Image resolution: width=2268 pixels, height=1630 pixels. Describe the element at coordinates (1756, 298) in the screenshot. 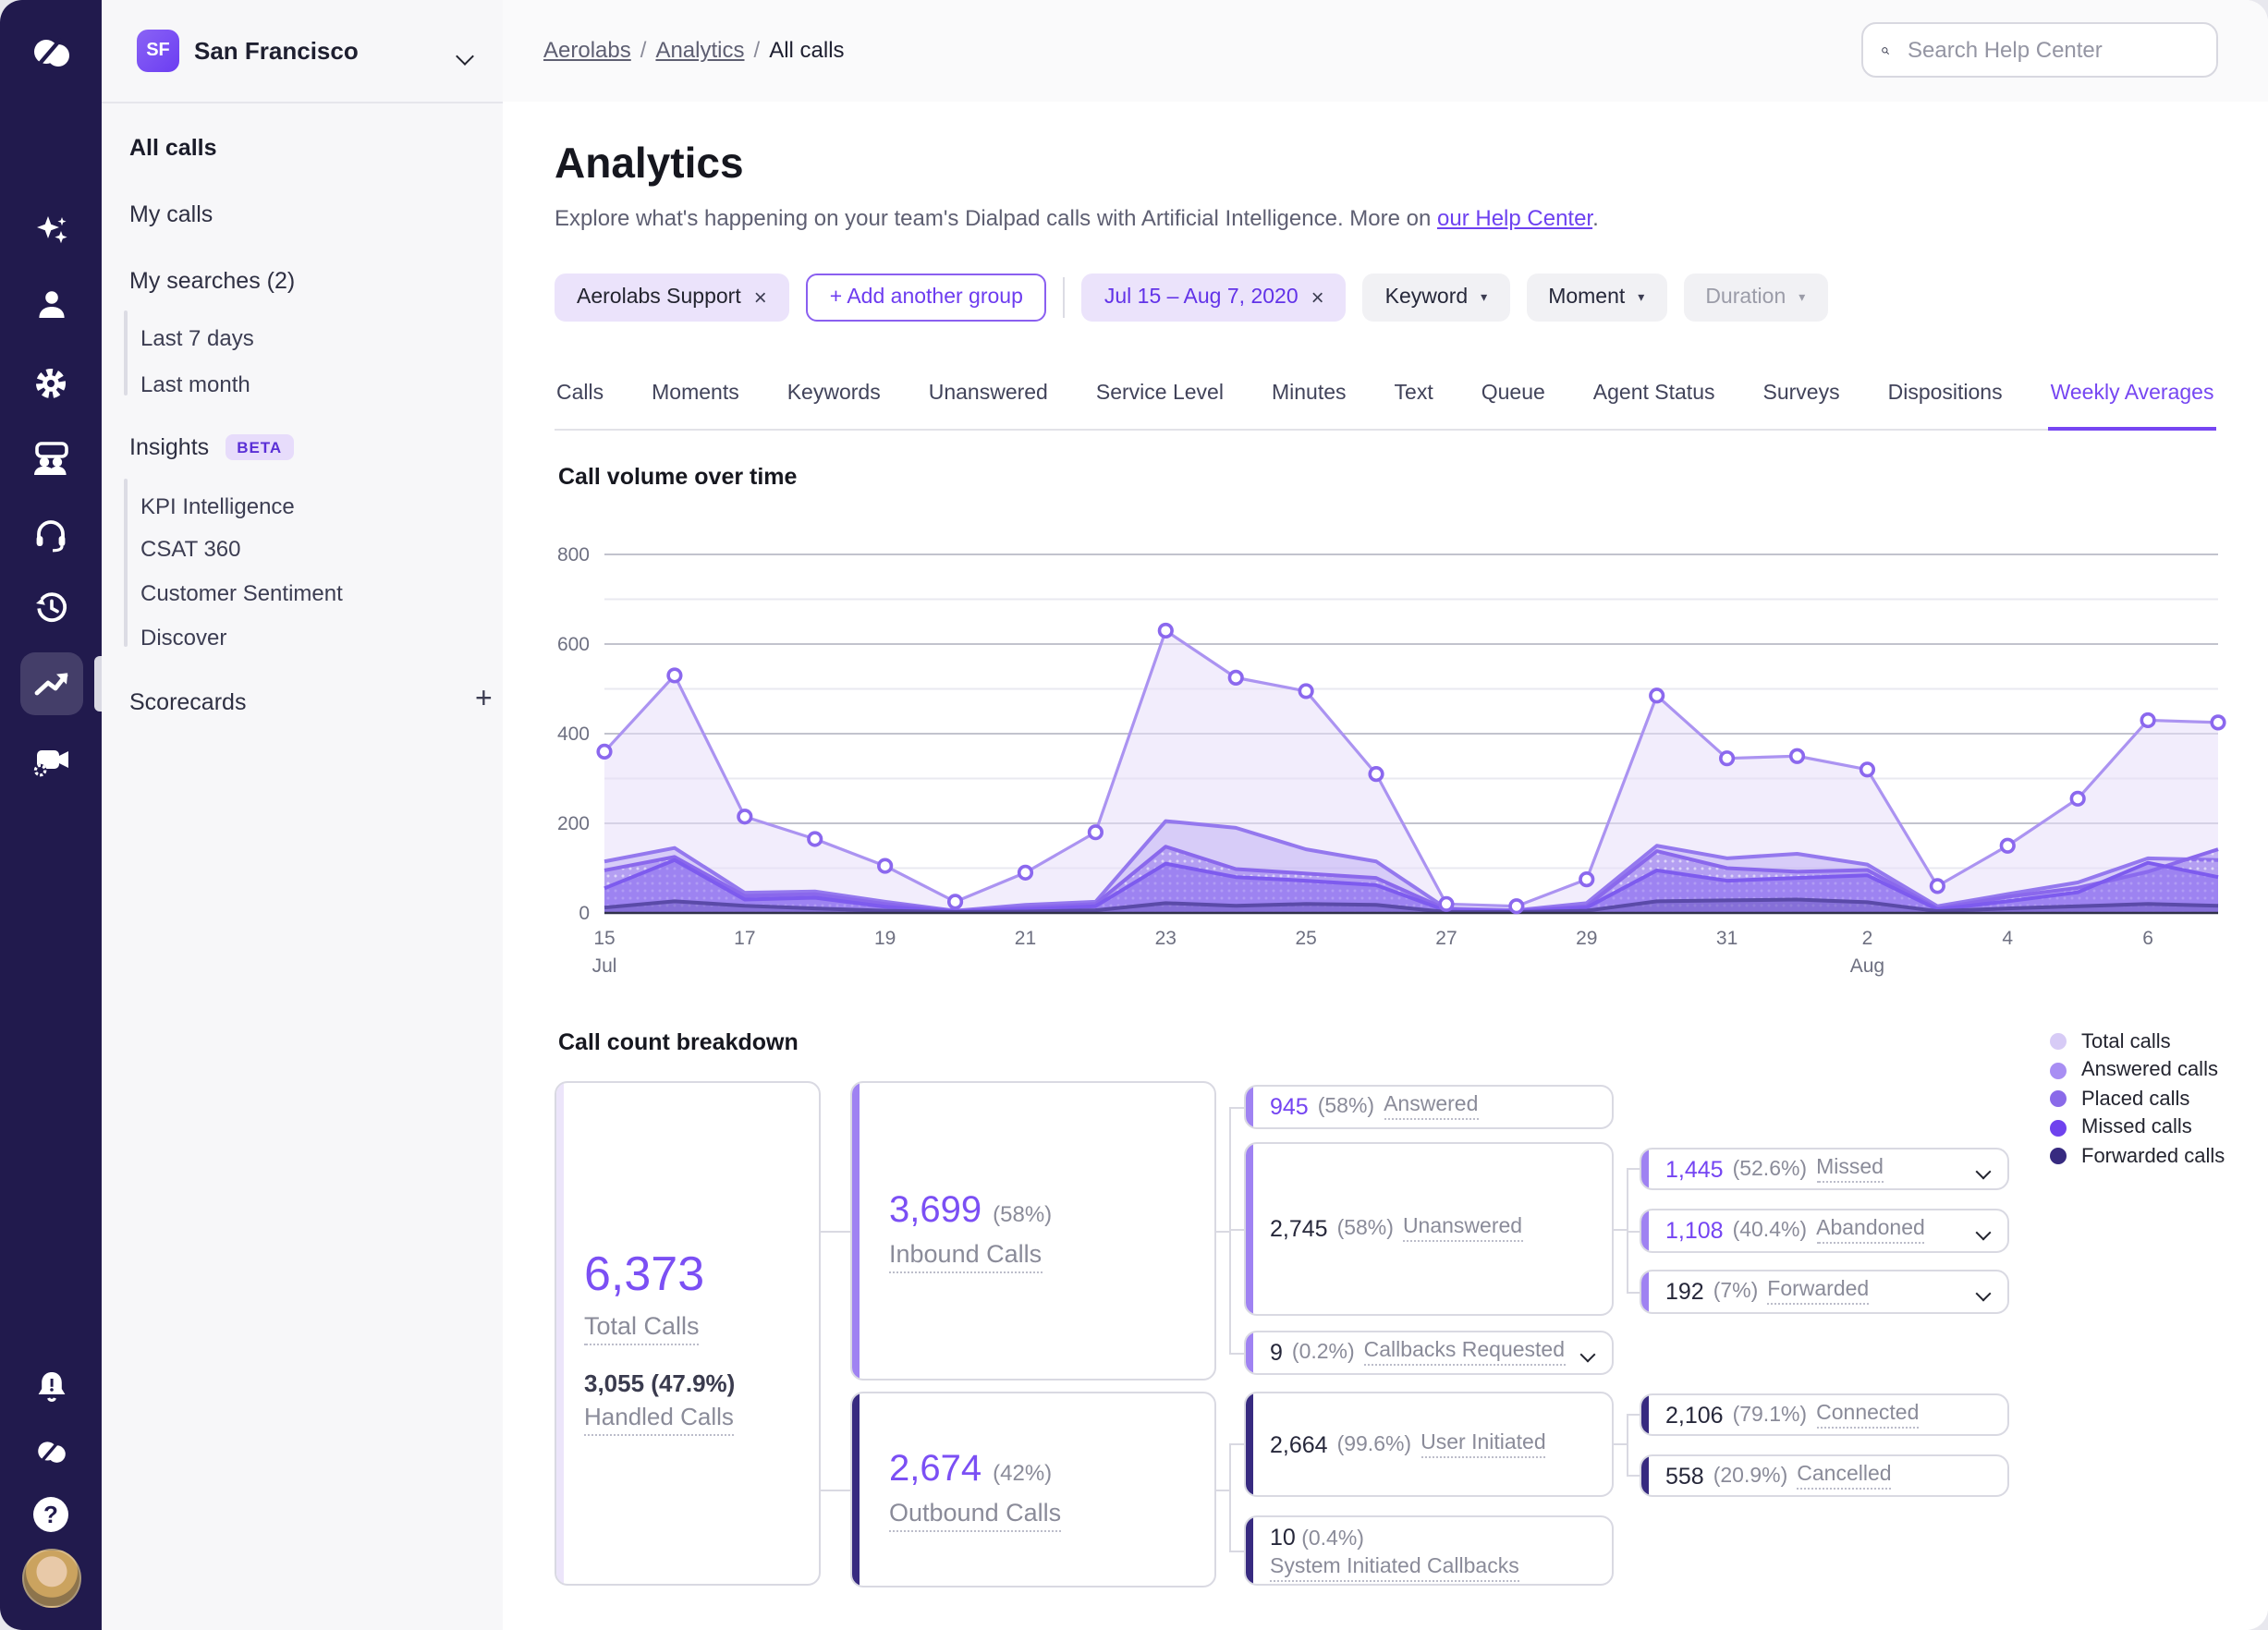

I see `filter-chip-duration: Duration ▾` at that location.